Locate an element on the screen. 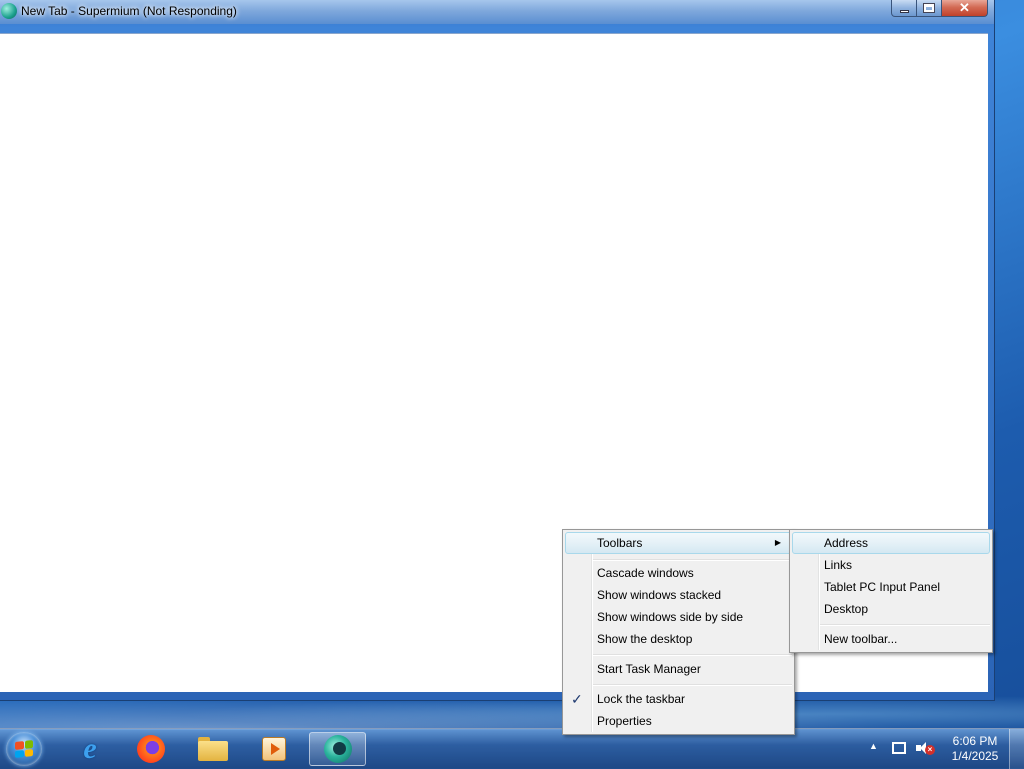  file-explorer-icon is located at coordinates (213, 749).